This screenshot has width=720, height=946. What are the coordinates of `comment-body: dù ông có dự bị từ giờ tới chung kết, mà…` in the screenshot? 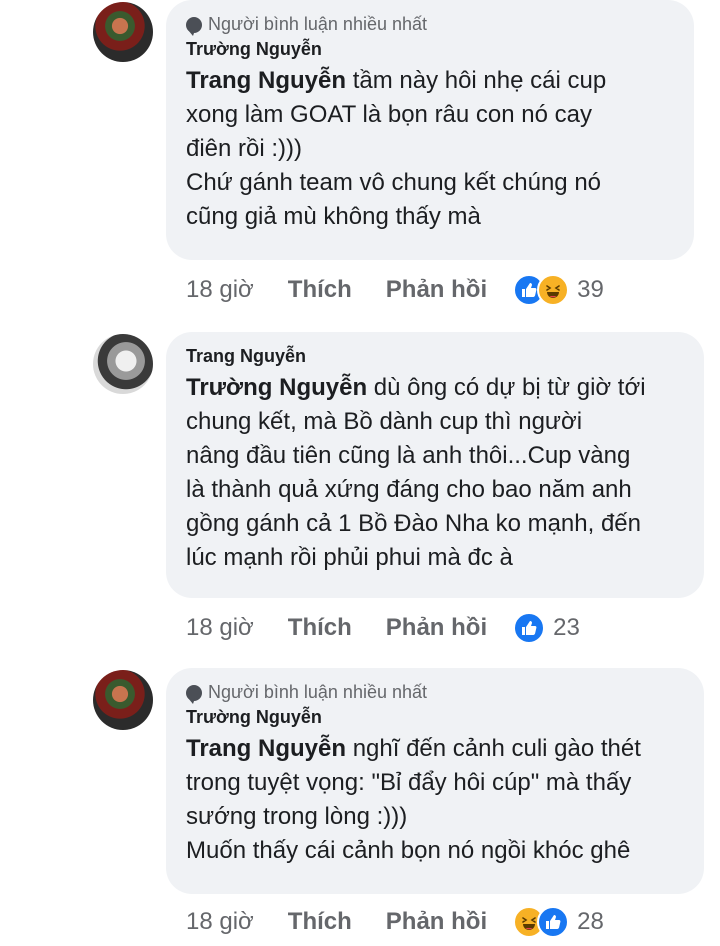 It's located at (416, 472).